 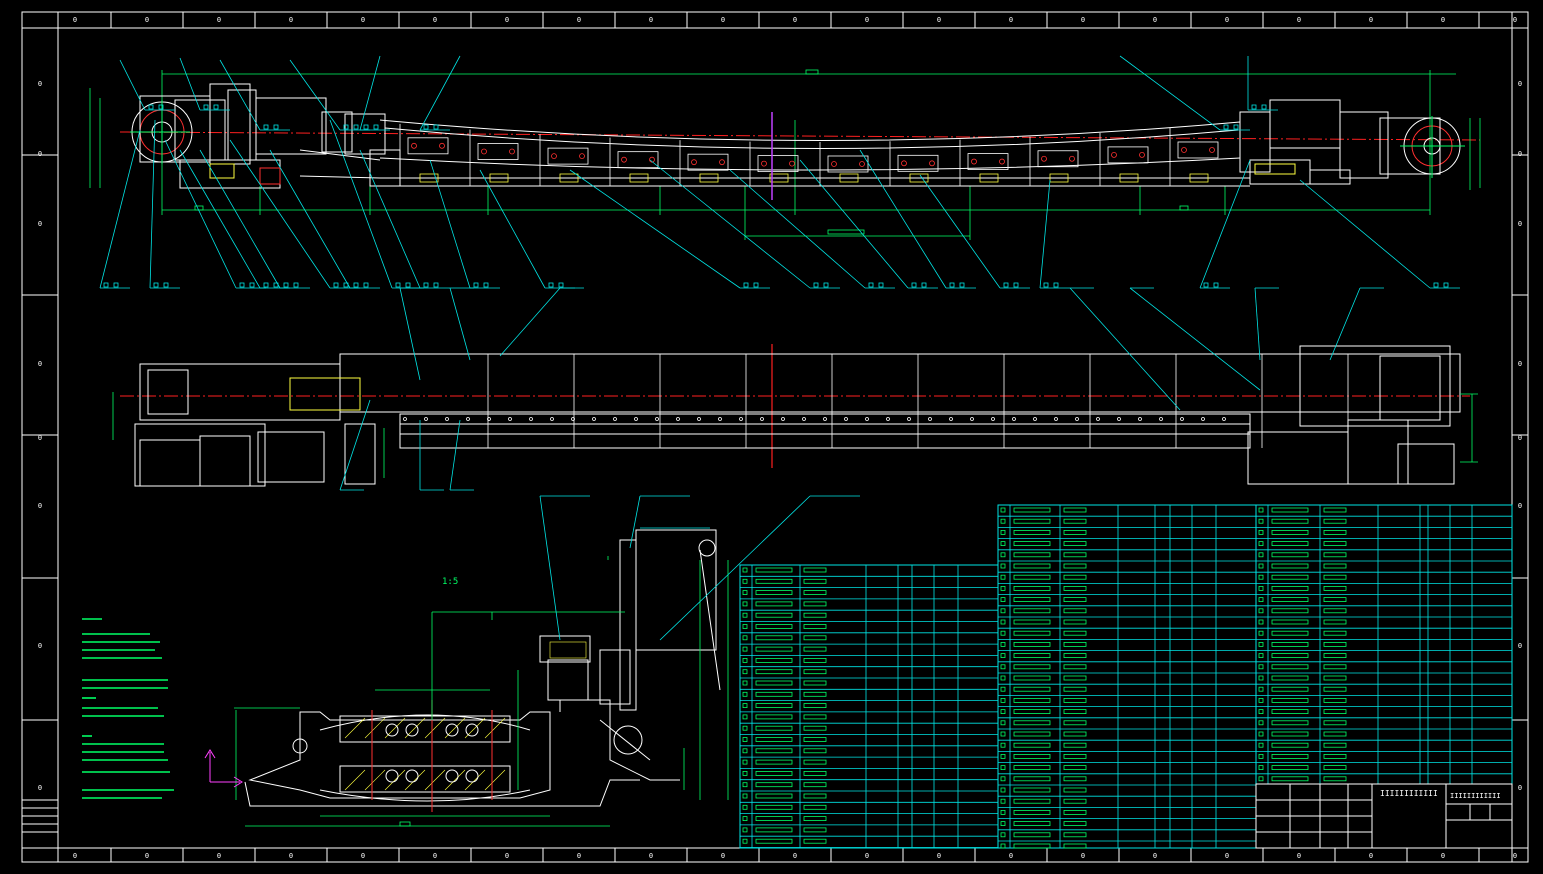 What do you see at coordinates (1352, 142) in the screenshot?
I see `tail-drive-end` at bounding box center [1352, 142].